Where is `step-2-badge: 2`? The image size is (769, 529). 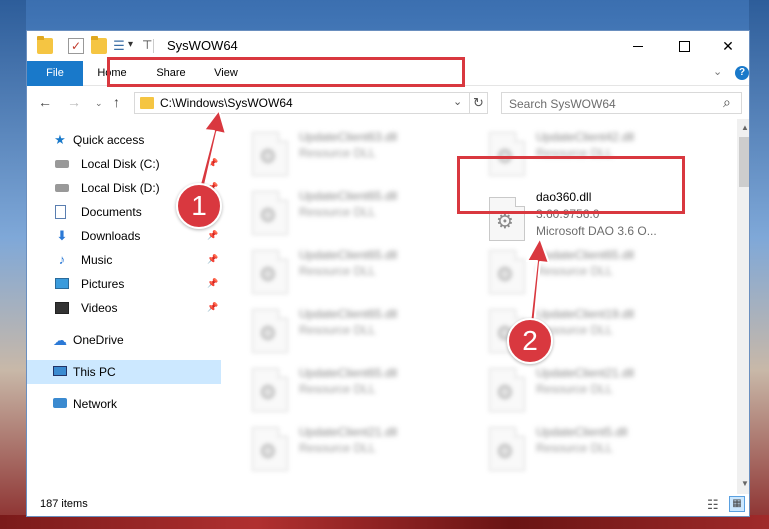
step-2-badge: 2 is located at coordinates (530, 341).